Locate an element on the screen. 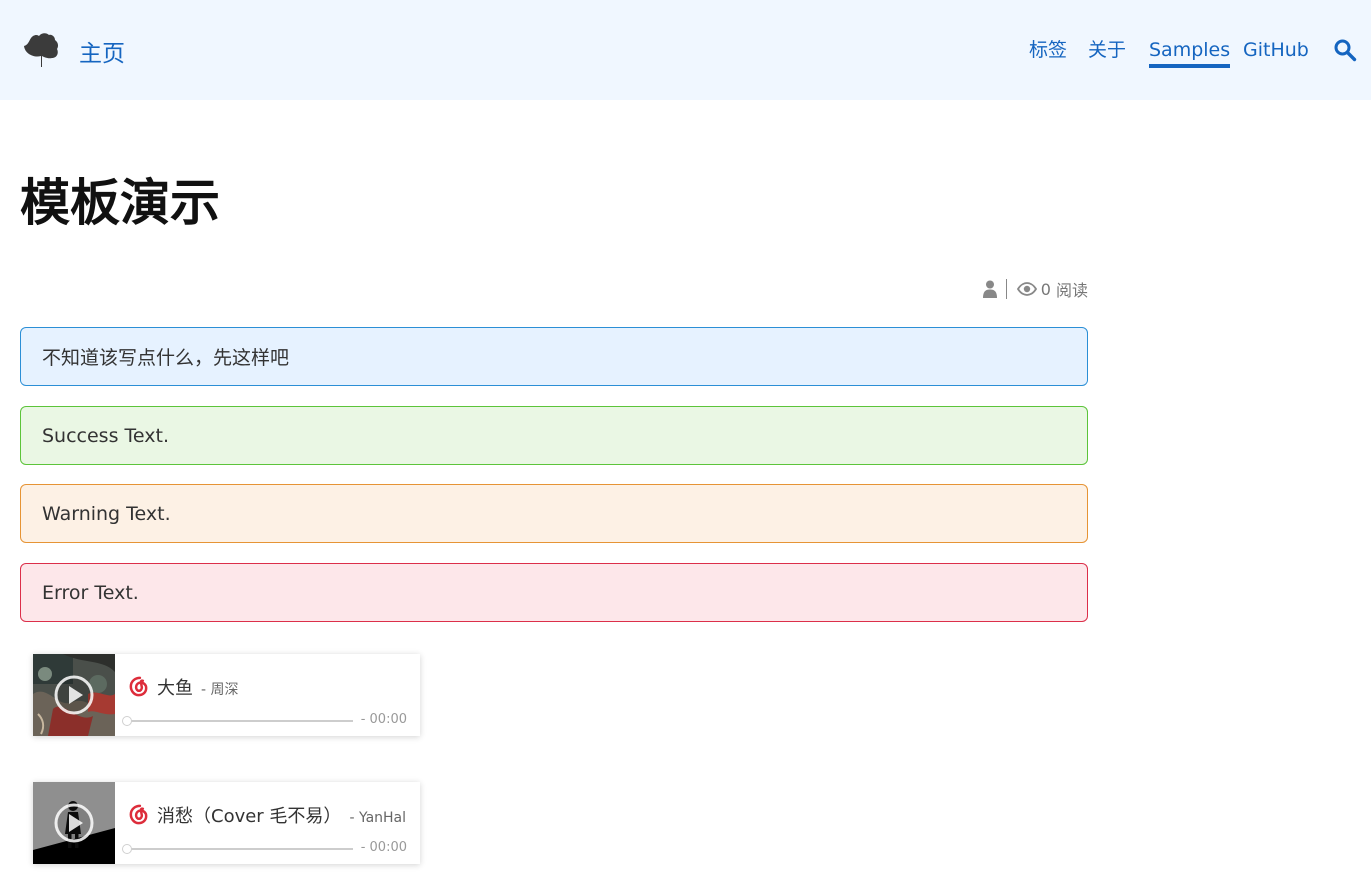  song-artist: - 周深 is located at coordinates (220, 690).